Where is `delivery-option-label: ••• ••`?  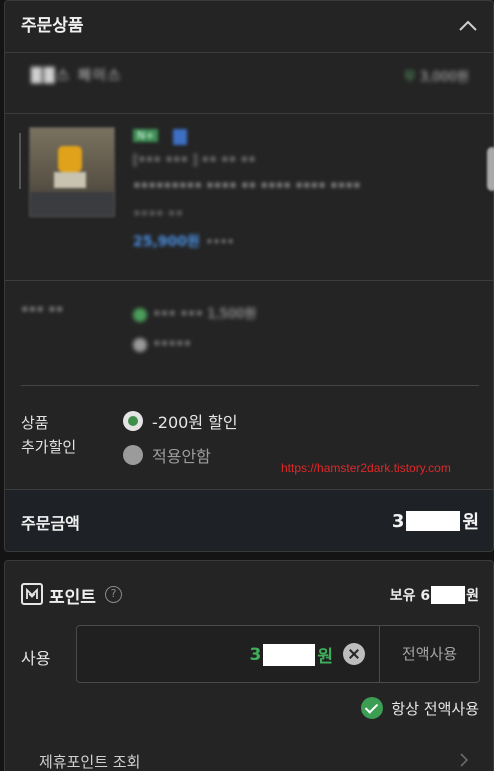 delivery-option-label: ••• •• is located at coordinates (42, 310).